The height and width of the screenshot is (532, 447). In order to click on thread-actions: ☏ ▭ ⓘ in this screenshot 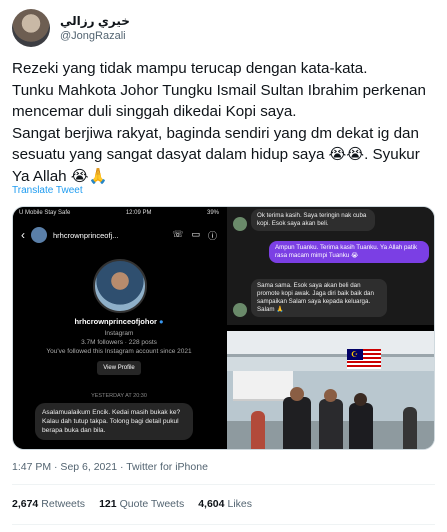, I will do `click(194, 235)`.